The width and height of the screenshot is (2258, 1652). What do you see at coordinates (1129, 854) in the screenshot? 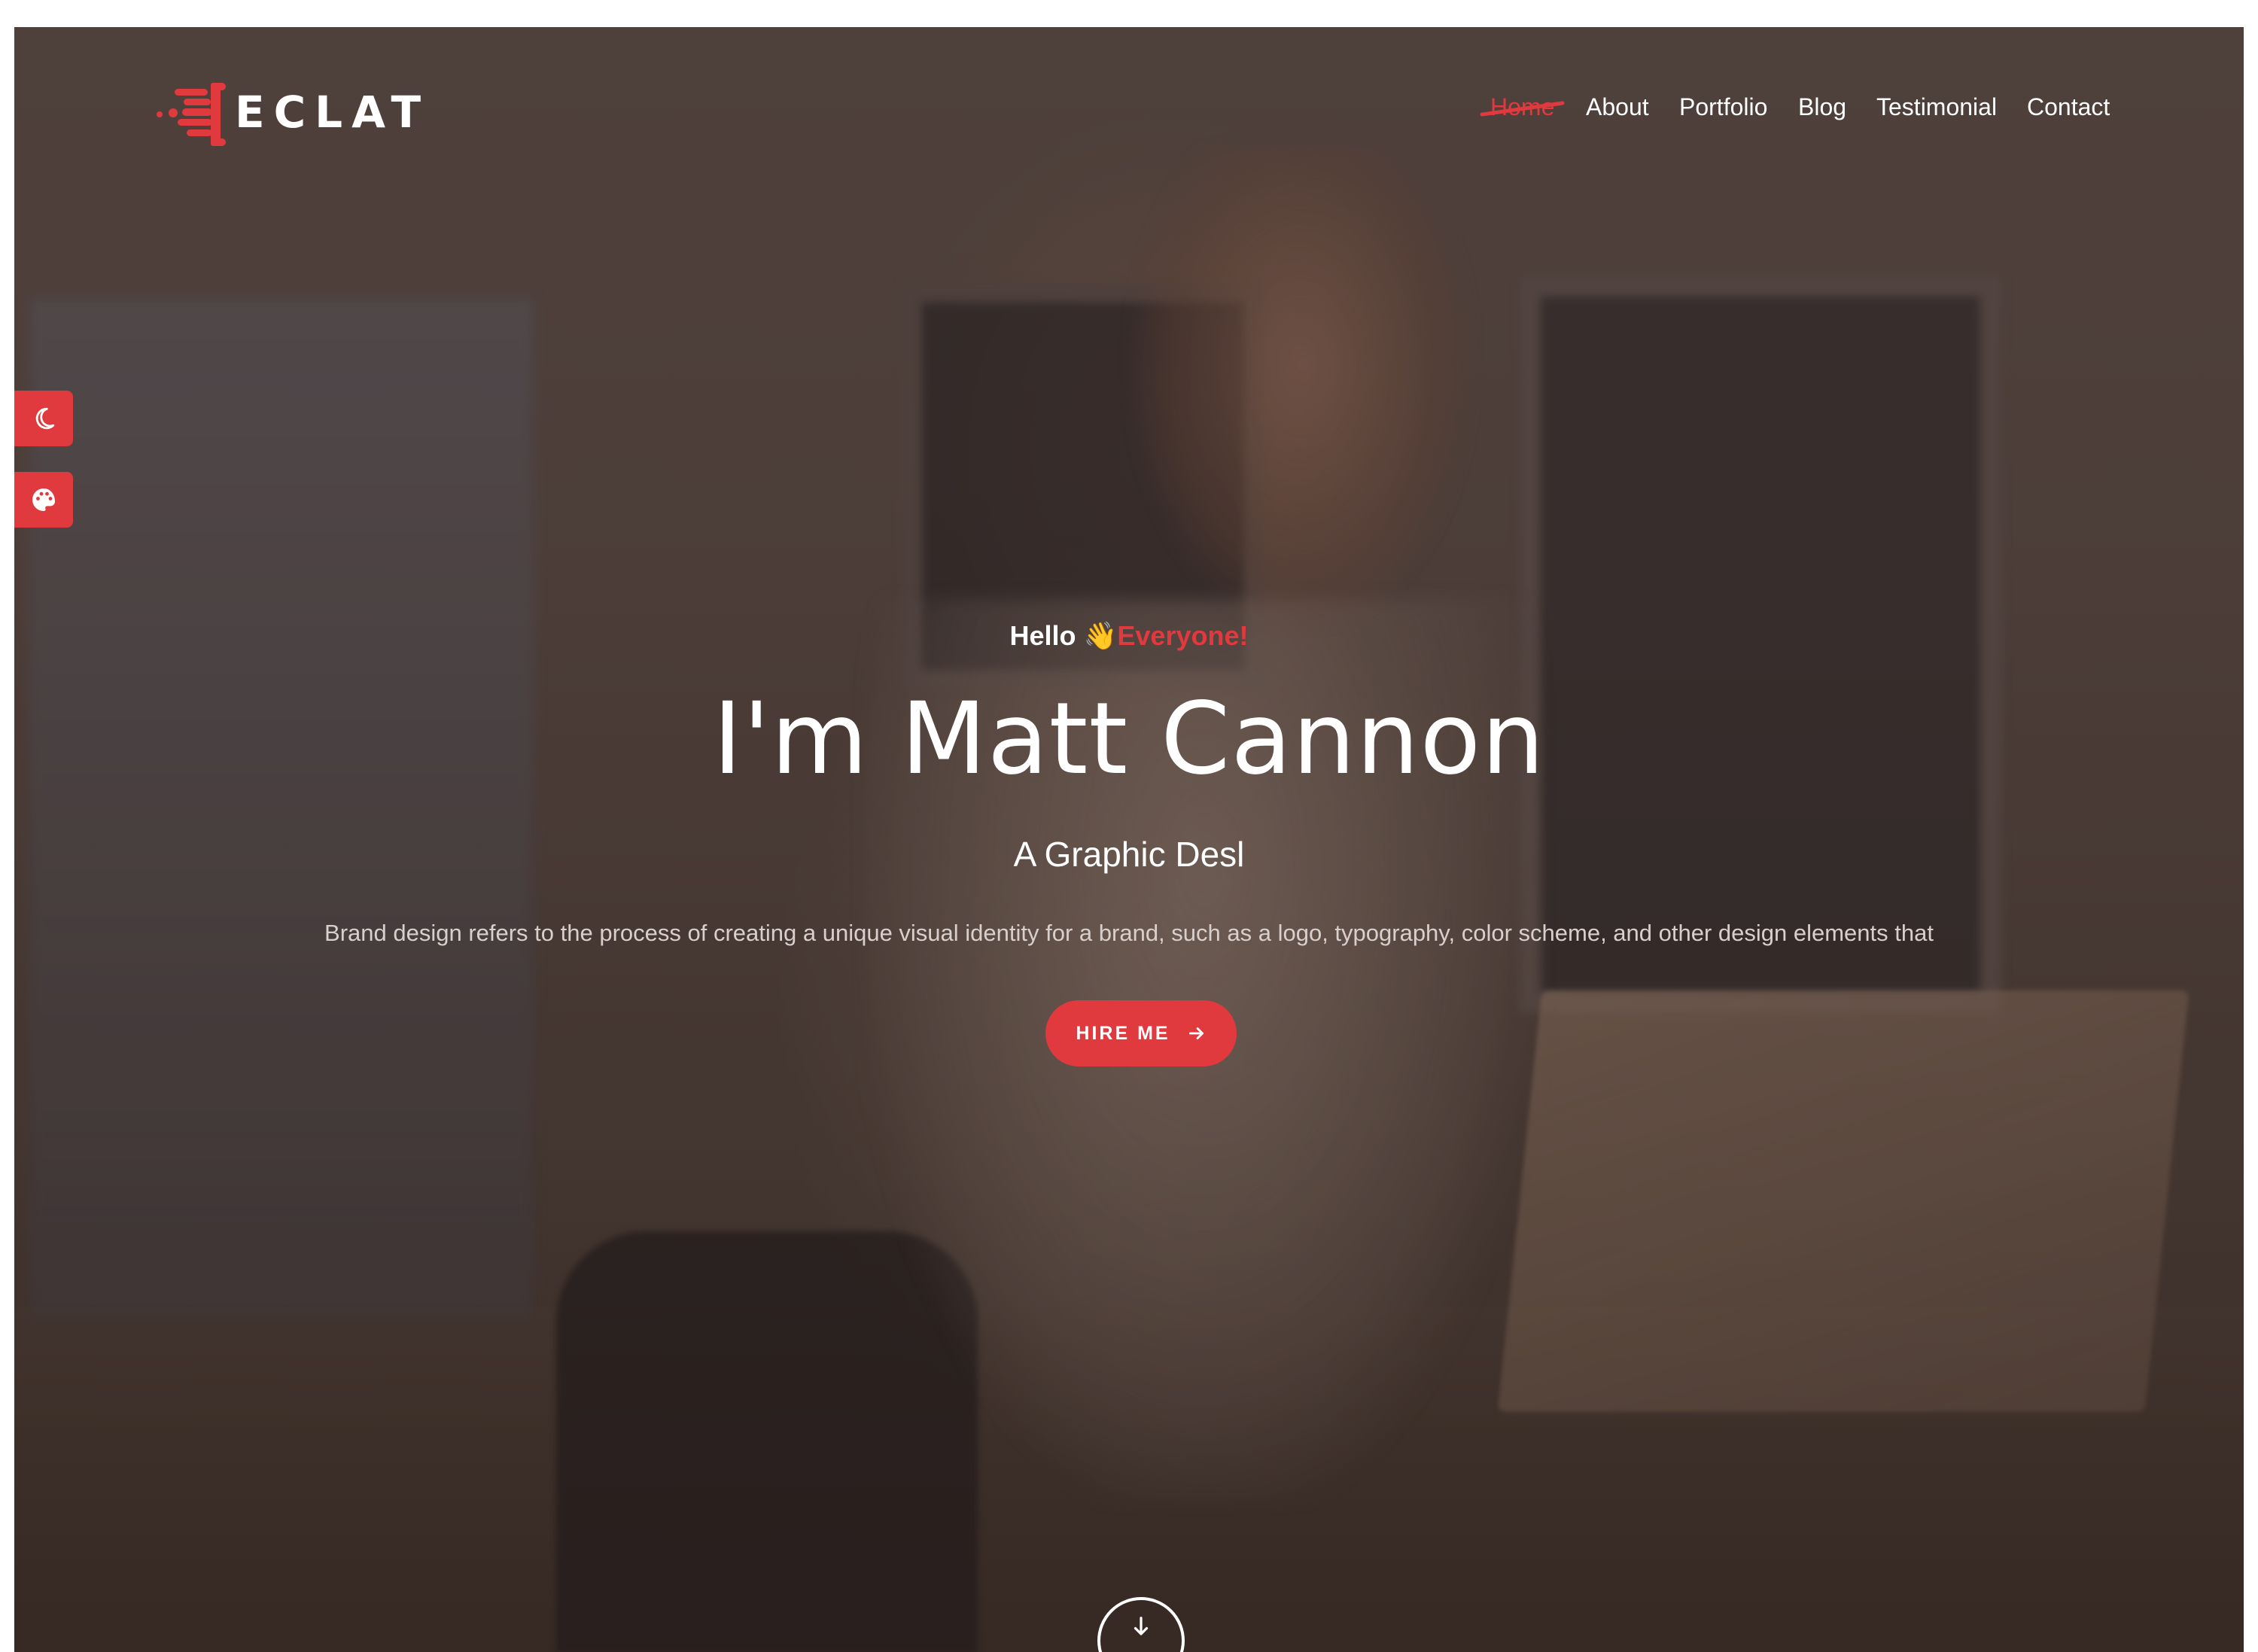
I see `hero-subtitle: A Graphic Desl` at bounding box center [1129, 854].